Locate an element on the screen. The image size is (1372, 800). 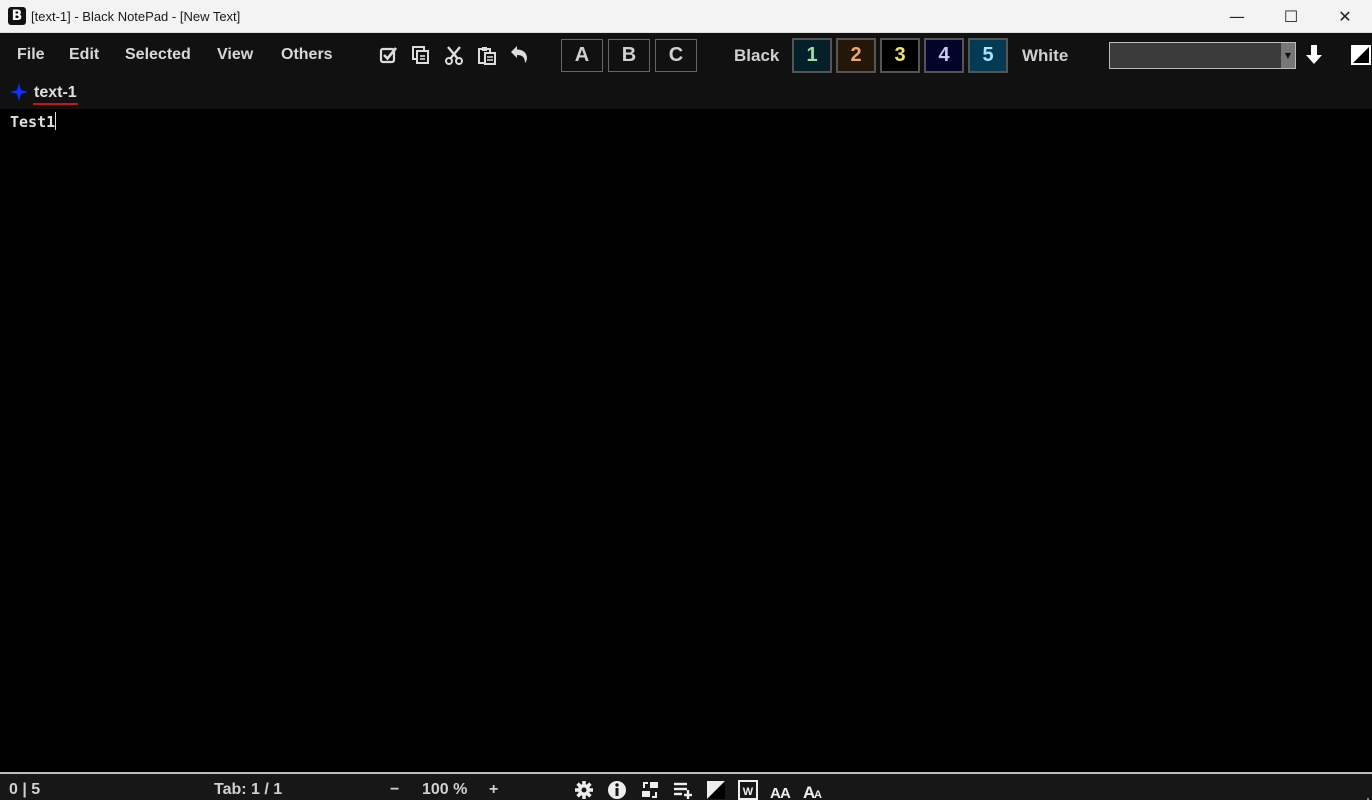
close-button: ✕ is located at coordinates (1345, 16).